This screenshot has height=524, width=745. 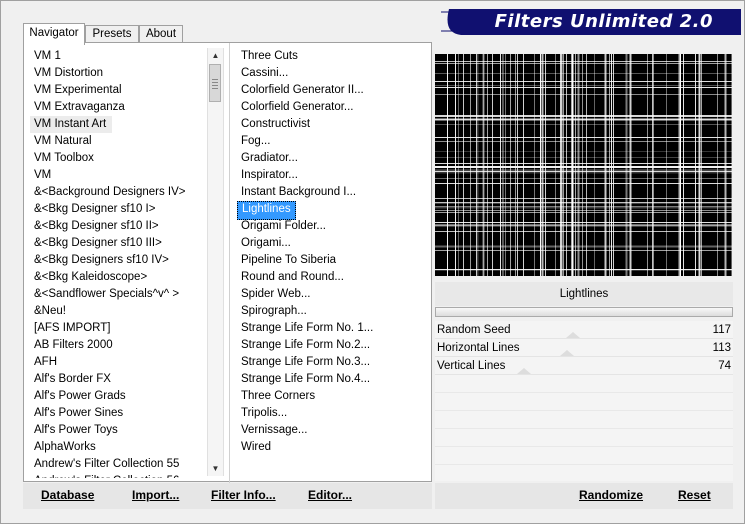 What do you see at coordinates (119, 294) in the screenshot?
I see `category-item: &<Sandflower Specials^v^ >` at bounding box center [119, 294].